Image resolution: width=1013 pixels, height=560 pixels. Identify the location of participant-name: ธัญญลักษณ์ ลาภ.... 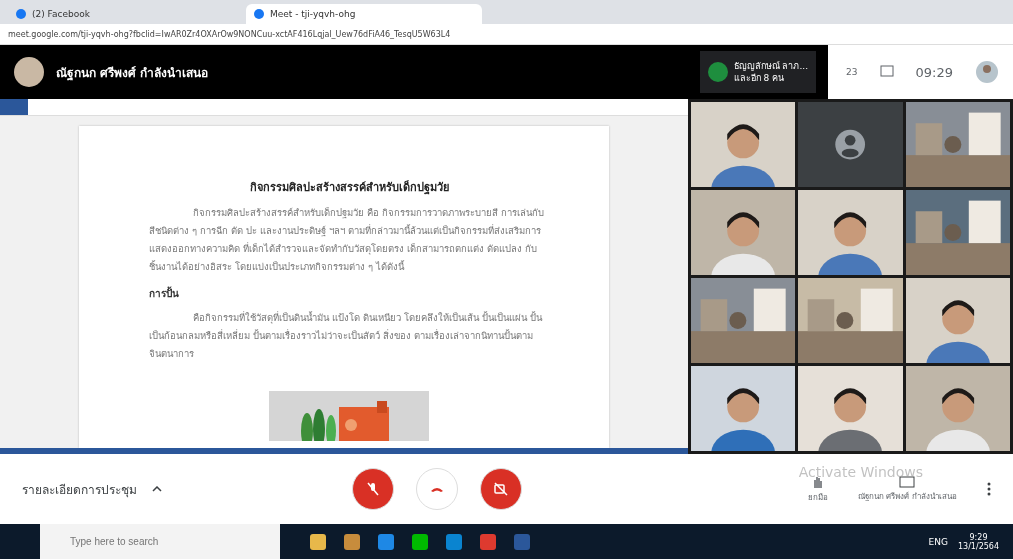
(771, 66).